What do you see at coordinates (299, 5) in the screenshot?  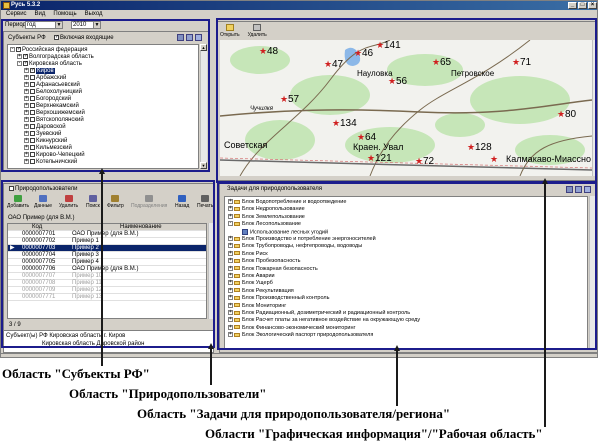 I see `title-bar: Русь 5.3.2 _ □ ×` at bounding box center [299, 5].